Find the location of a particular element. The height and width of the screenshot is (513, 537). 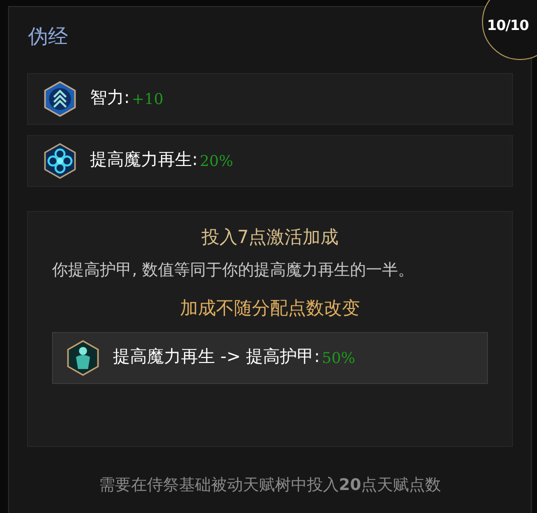

talent-title: 伪经 is located at coordinates (48, 36).